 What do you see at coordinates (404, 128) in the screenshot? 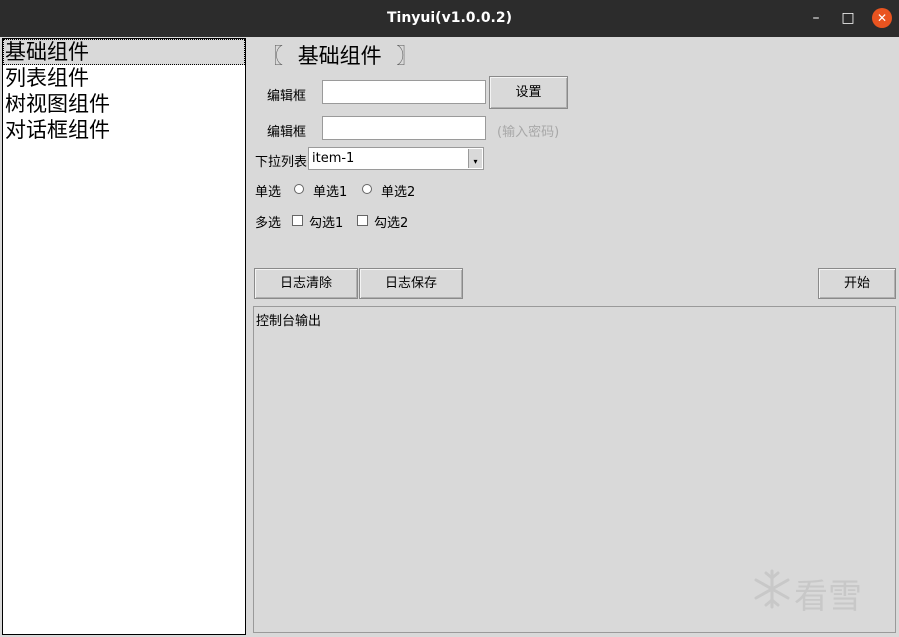
I see `password-input` at bounding box center [404, 128].